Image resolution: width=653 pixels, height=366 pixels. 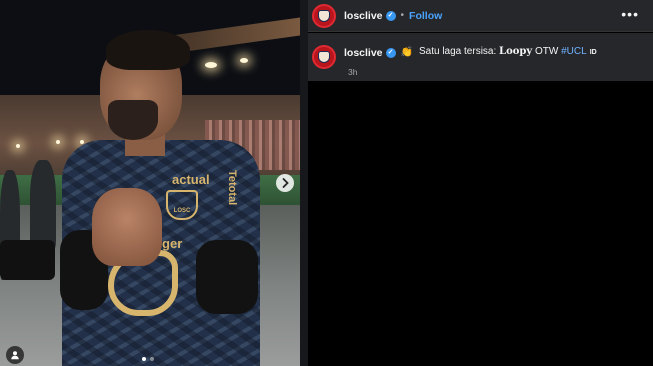 What do you see at coordinates (363, 53) in the screenshot?
I see `caption-username: losclive` at bounding box center [363, 53].